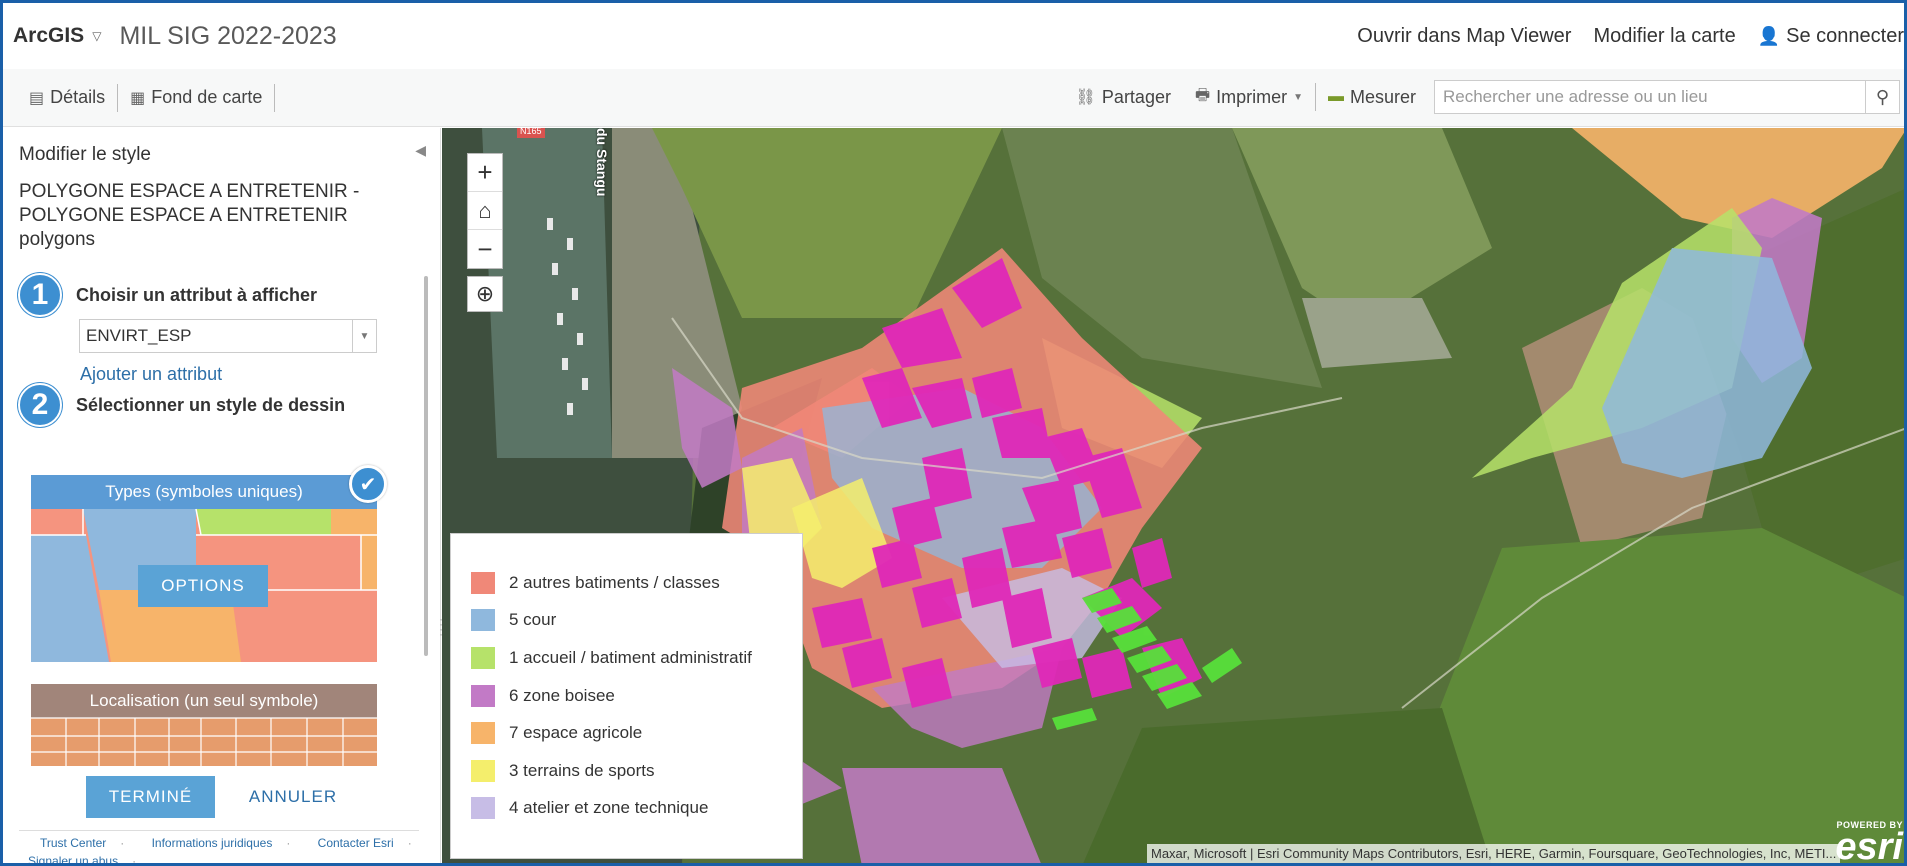  I want to click on legend-item: 6 zone boisee, so click(626, 696).